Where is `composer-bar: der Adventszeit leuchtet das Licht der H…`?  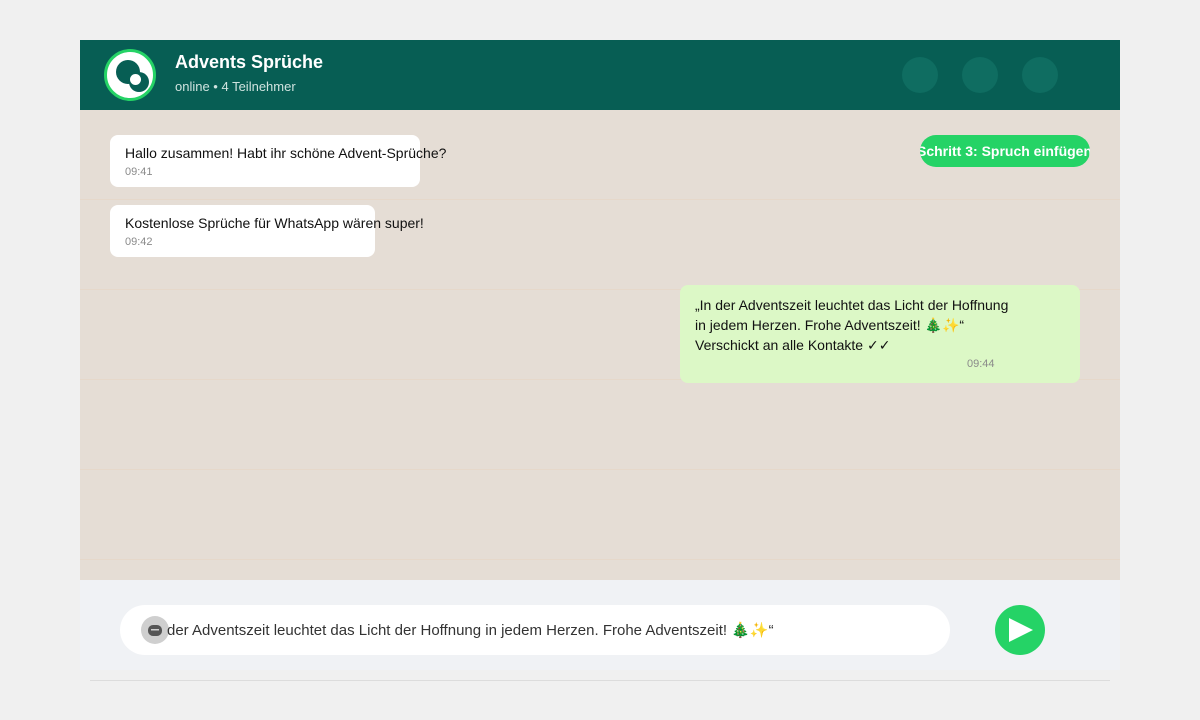
composer-bar: der Adventszeit leuchtet das Licht der H… is located at coordinates (600, 625).